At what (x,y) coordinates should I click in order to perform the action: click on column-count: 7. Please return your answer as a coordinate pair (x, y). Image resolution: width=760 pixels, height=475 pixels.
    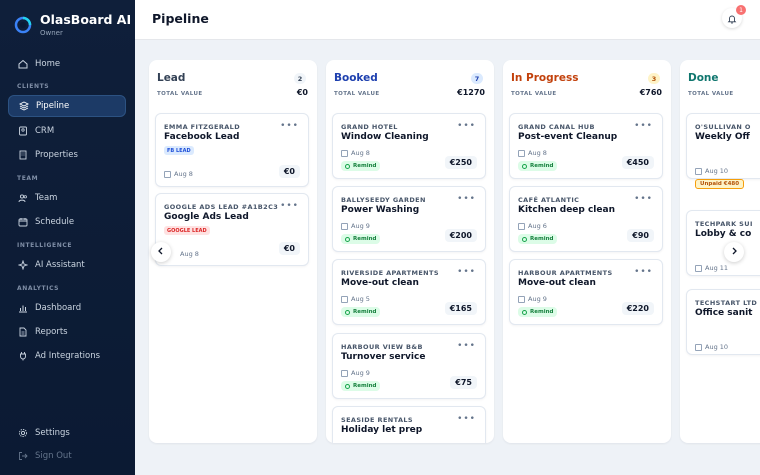
    Looking at the image, I should click on (477, 78).